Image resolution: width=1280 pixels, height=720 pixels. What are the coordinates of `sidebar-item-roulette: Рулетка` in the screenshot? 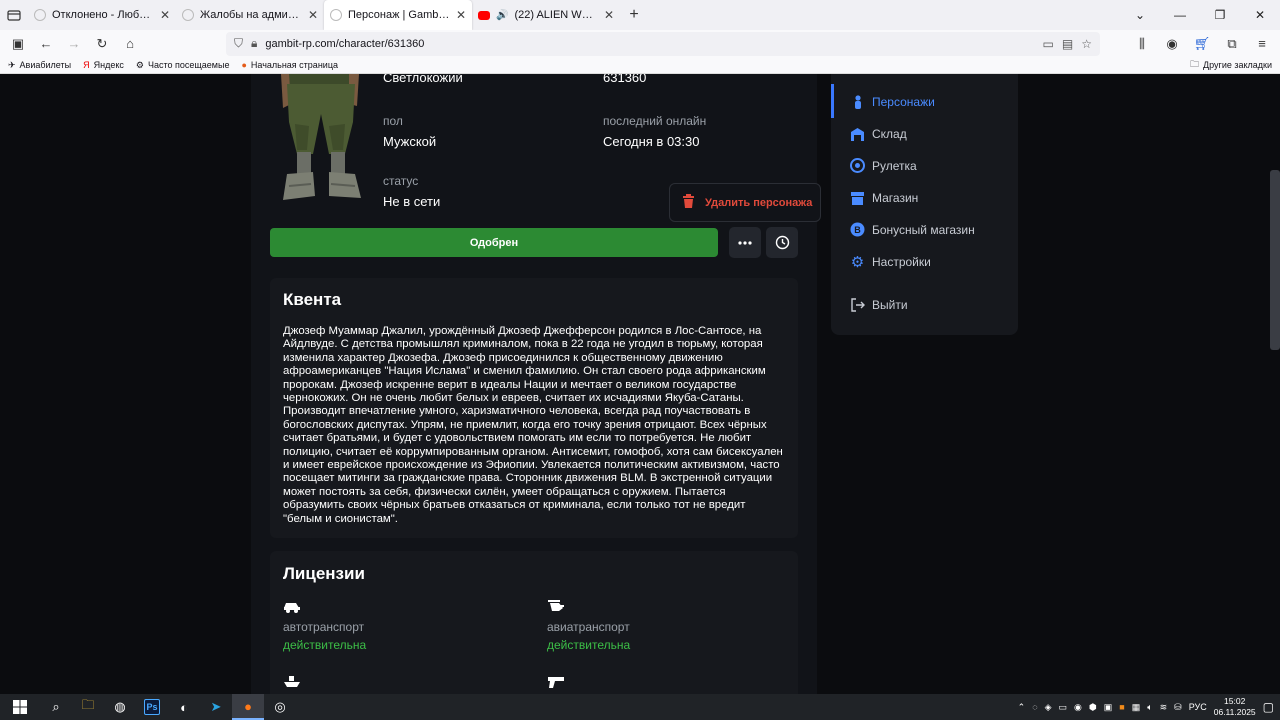 It's located at (883, 165).